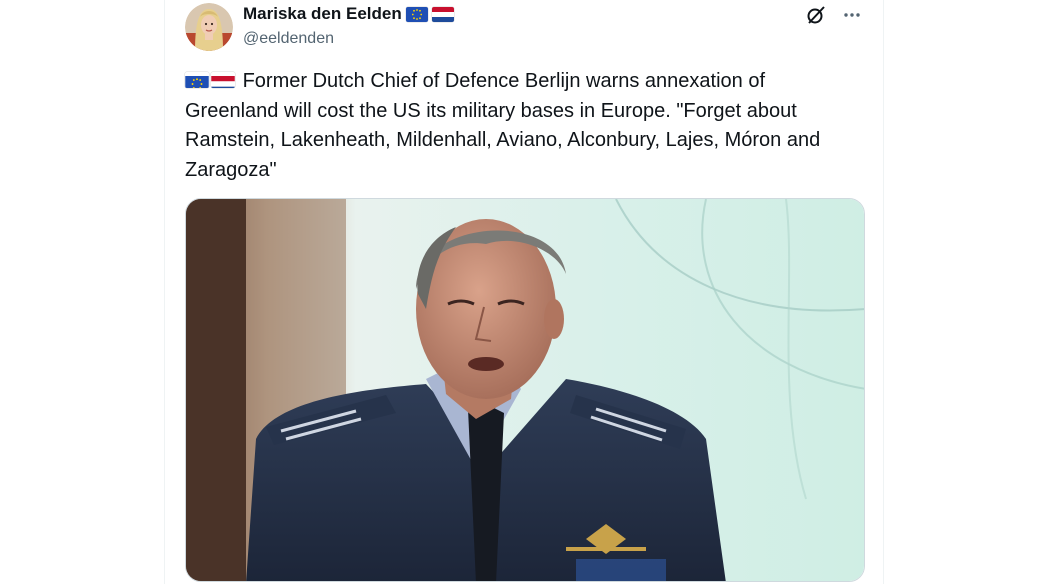 This screenshot has height=584, width=1050. Describe the element at coordinates (852, 15) in the screenshot. I see `more-icon` at that location.